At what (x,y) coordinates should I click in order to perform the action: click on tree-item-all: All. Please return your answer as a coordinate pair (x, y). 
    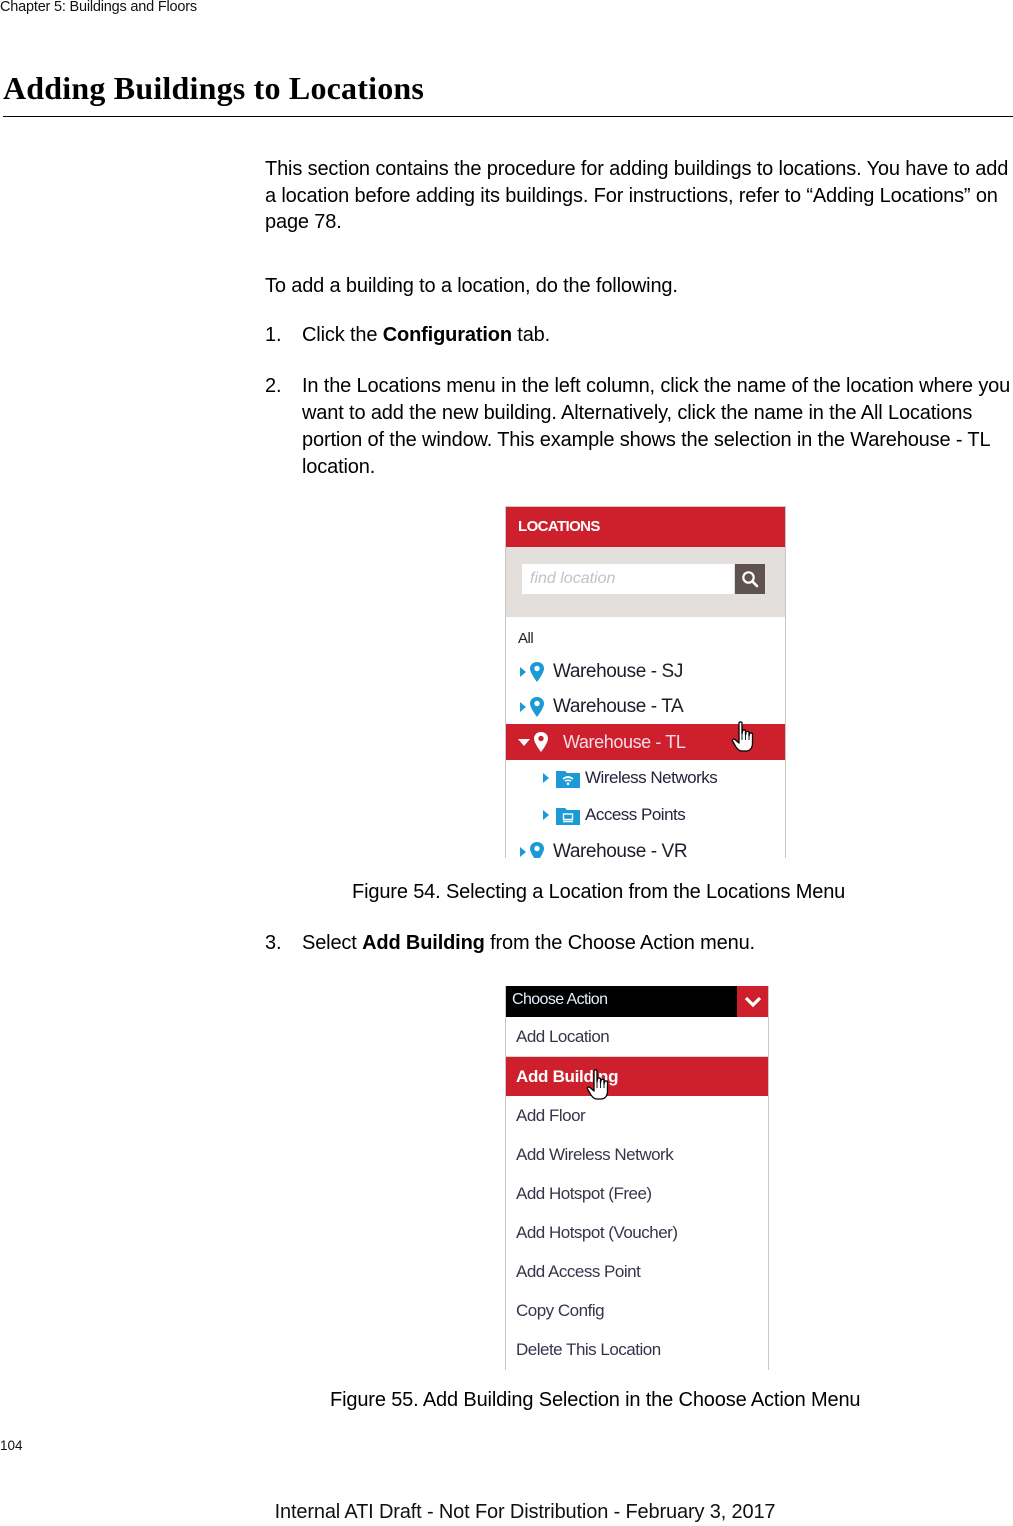
    Looking at the image, I should click on (526, 638).